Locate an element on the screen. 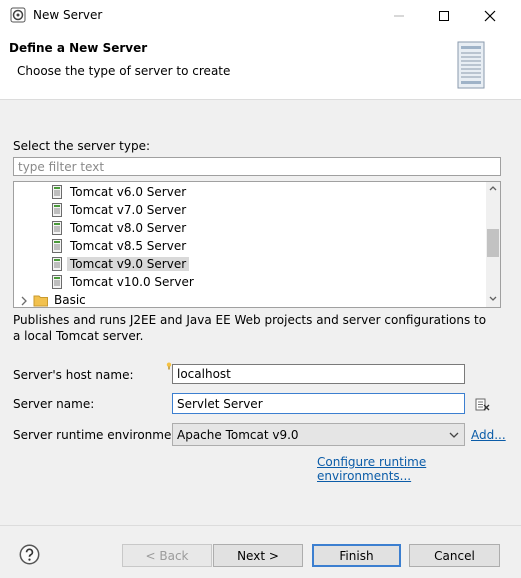  tree-item: Tomcat v9.0 Server is located at coordinates (249, 264).